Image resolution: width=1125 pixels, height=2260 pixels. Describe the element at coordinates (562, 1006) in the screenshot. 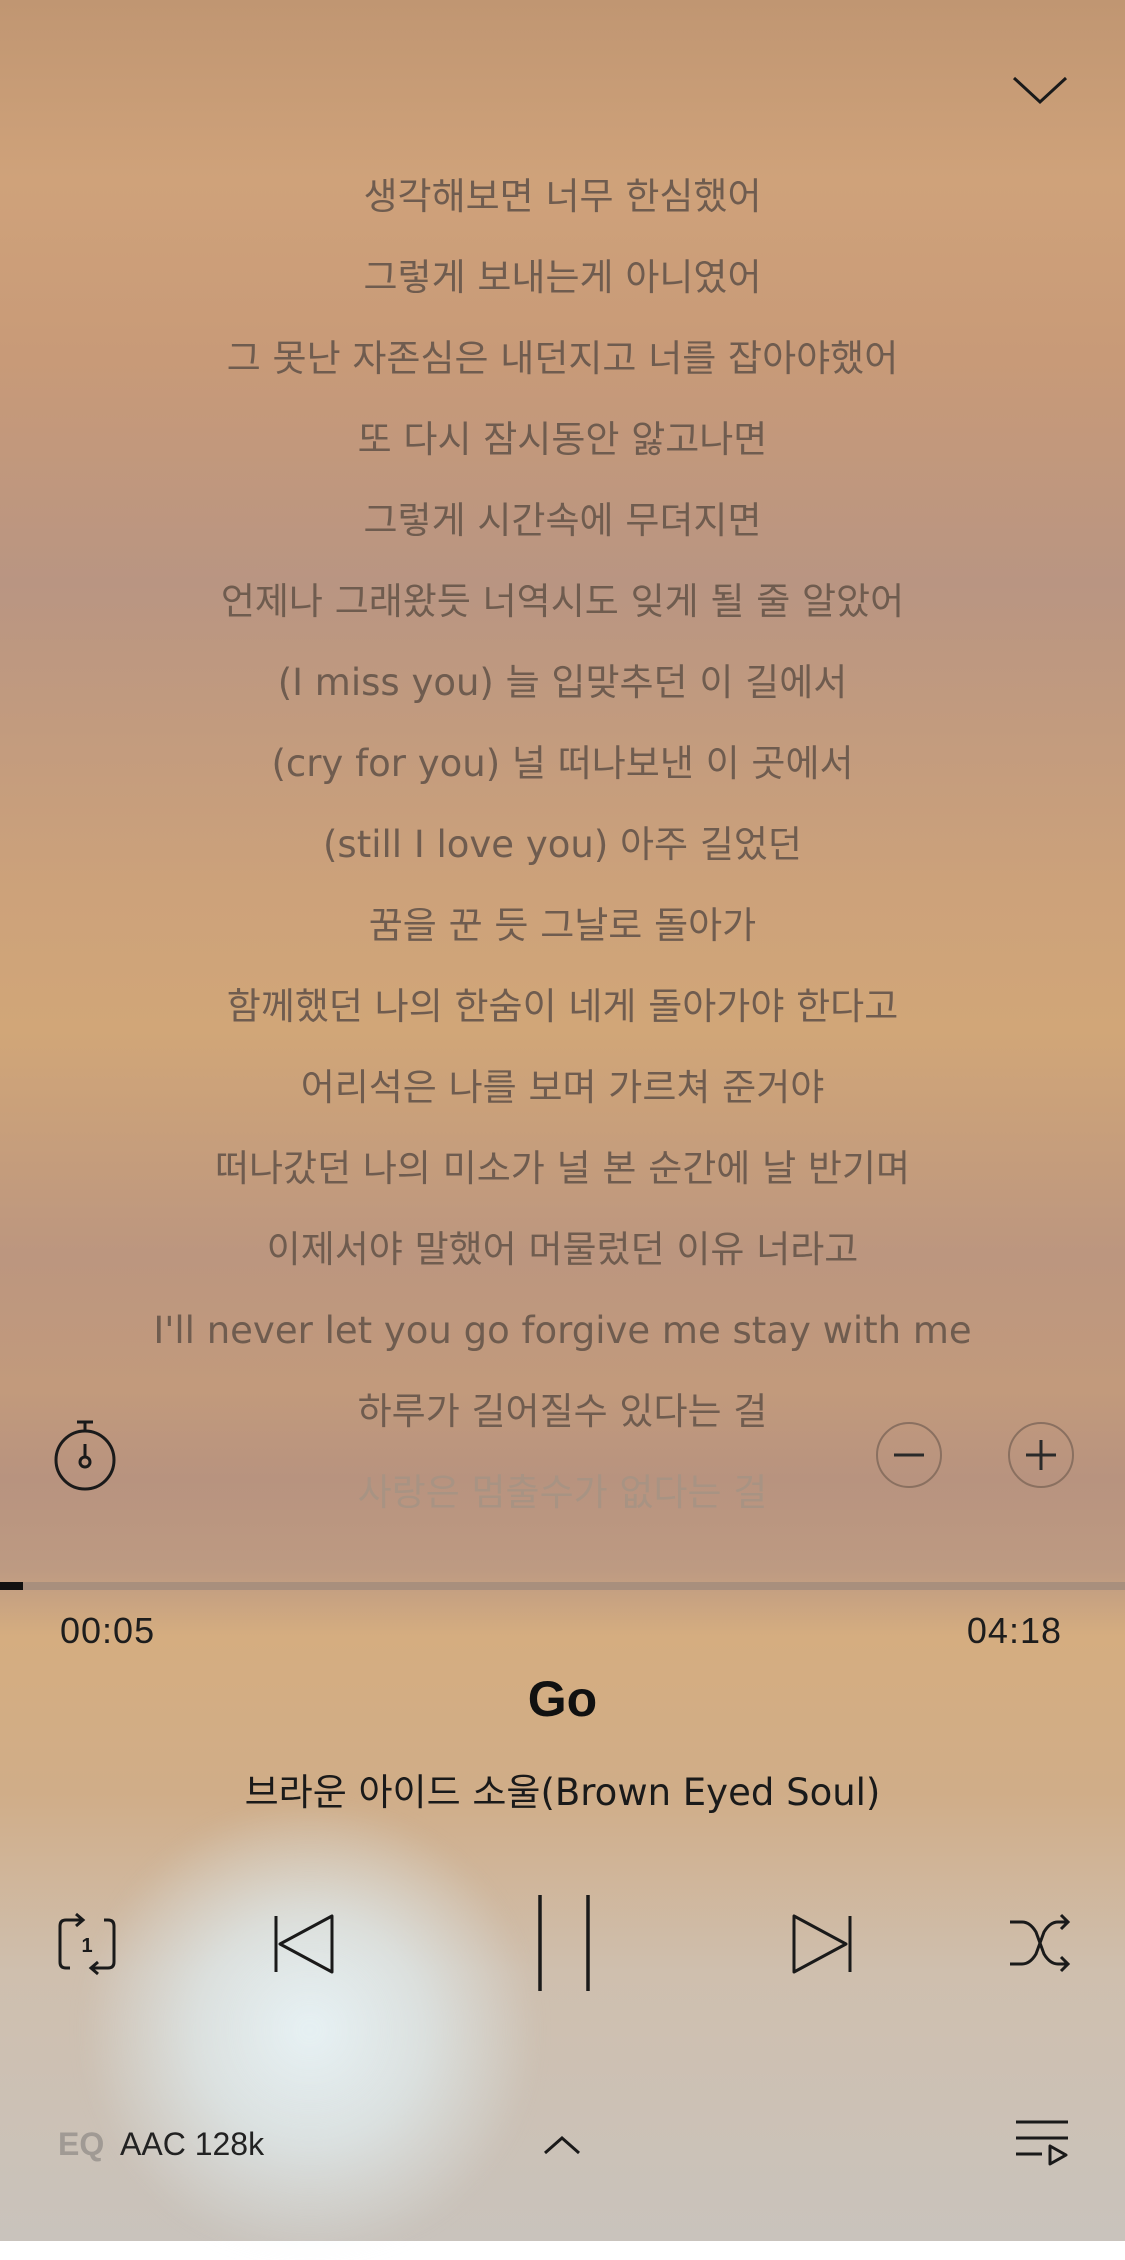

I see `lyric-line: 함께했던 나의 한숨이 네게 돌아가야 한다고` at that location.